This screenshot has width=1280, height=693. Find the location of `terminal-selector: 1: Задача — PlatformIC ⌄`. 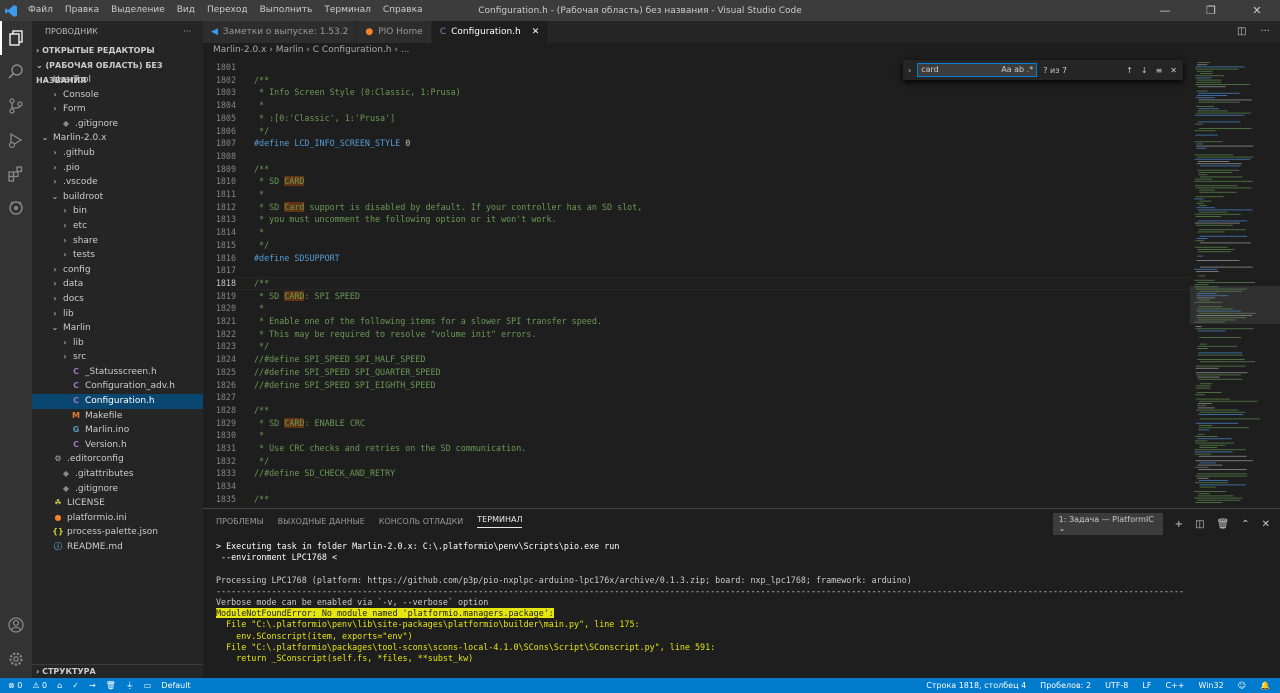

terminal-selector: 1: Задача — PlatformIC ⌄ is located at coordinates (1107, 524).